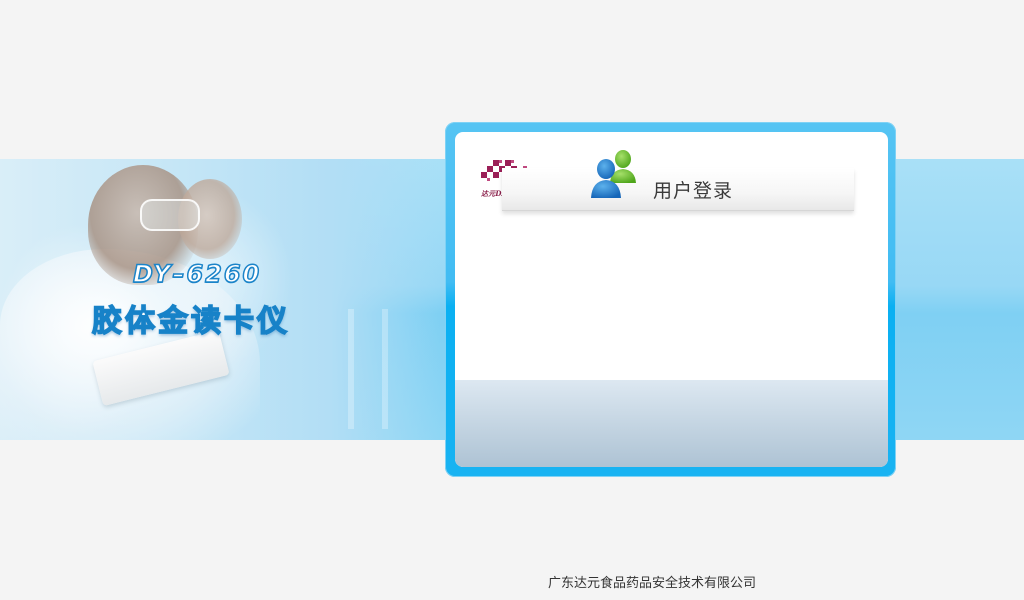 This screenshot has width=1024, height=600. I want to click on safety-goggles, so click(170, 215).